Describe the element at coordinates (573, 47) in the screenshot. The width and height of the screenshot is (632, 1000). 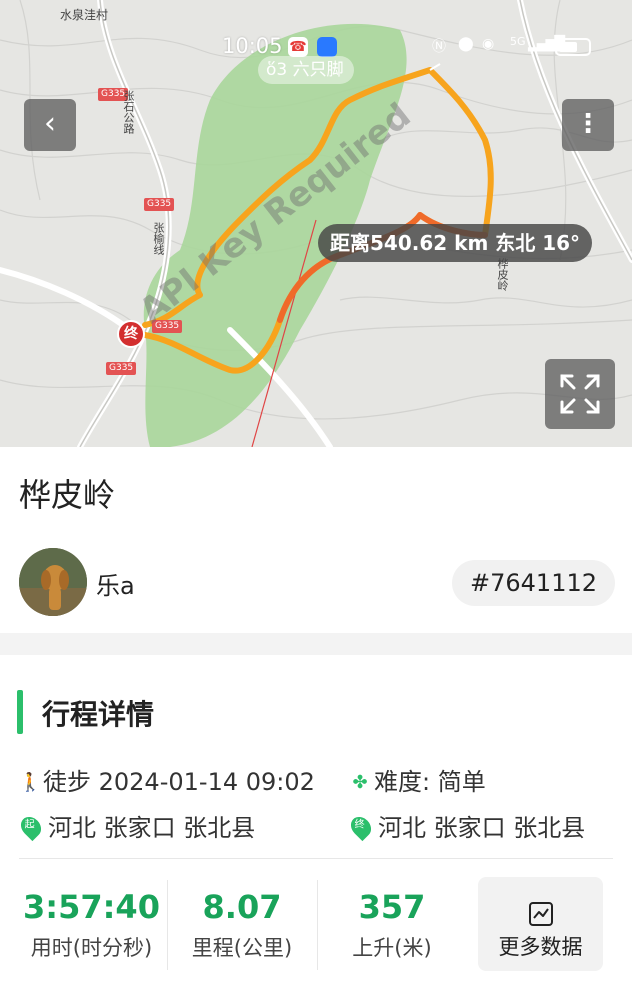
I see `battery-icon` at that location.